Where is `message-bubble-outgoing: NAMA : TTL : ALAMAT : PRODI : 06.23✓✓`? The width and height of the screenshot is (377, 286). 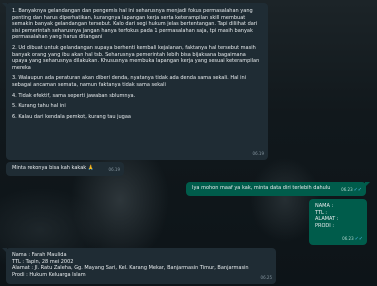
message-bubble-outgoing: NAMA : TTL : ALAMAT : PRODI : 06.23✓✓ is located at coordinates (338, 222).